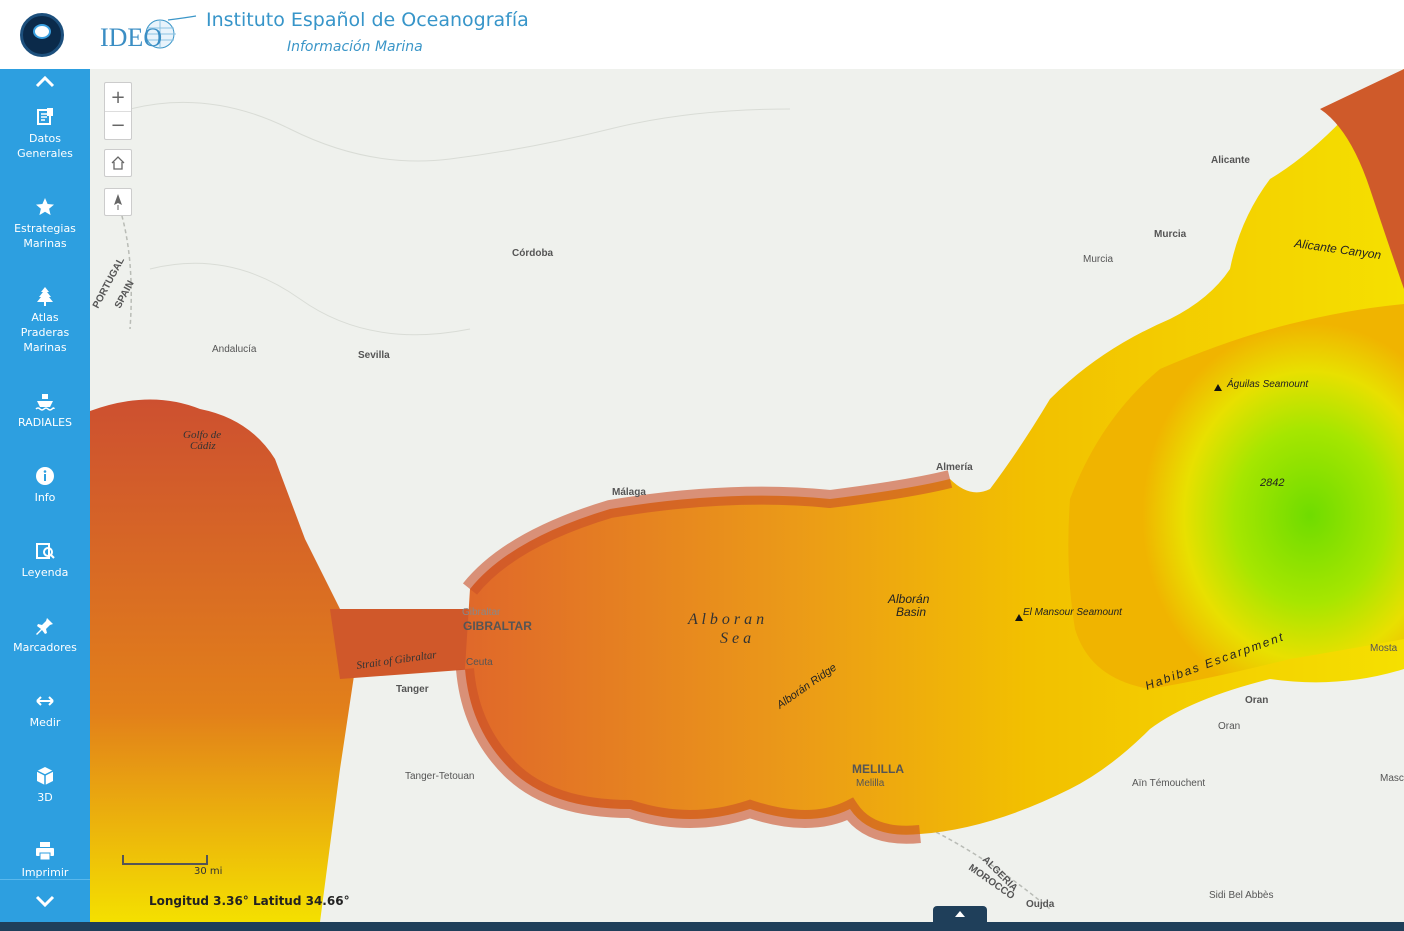  What do you see at coordinates (118, 97) in the screenshot?
I see `zoom-in-button: +` at bounding box center [118, 97].